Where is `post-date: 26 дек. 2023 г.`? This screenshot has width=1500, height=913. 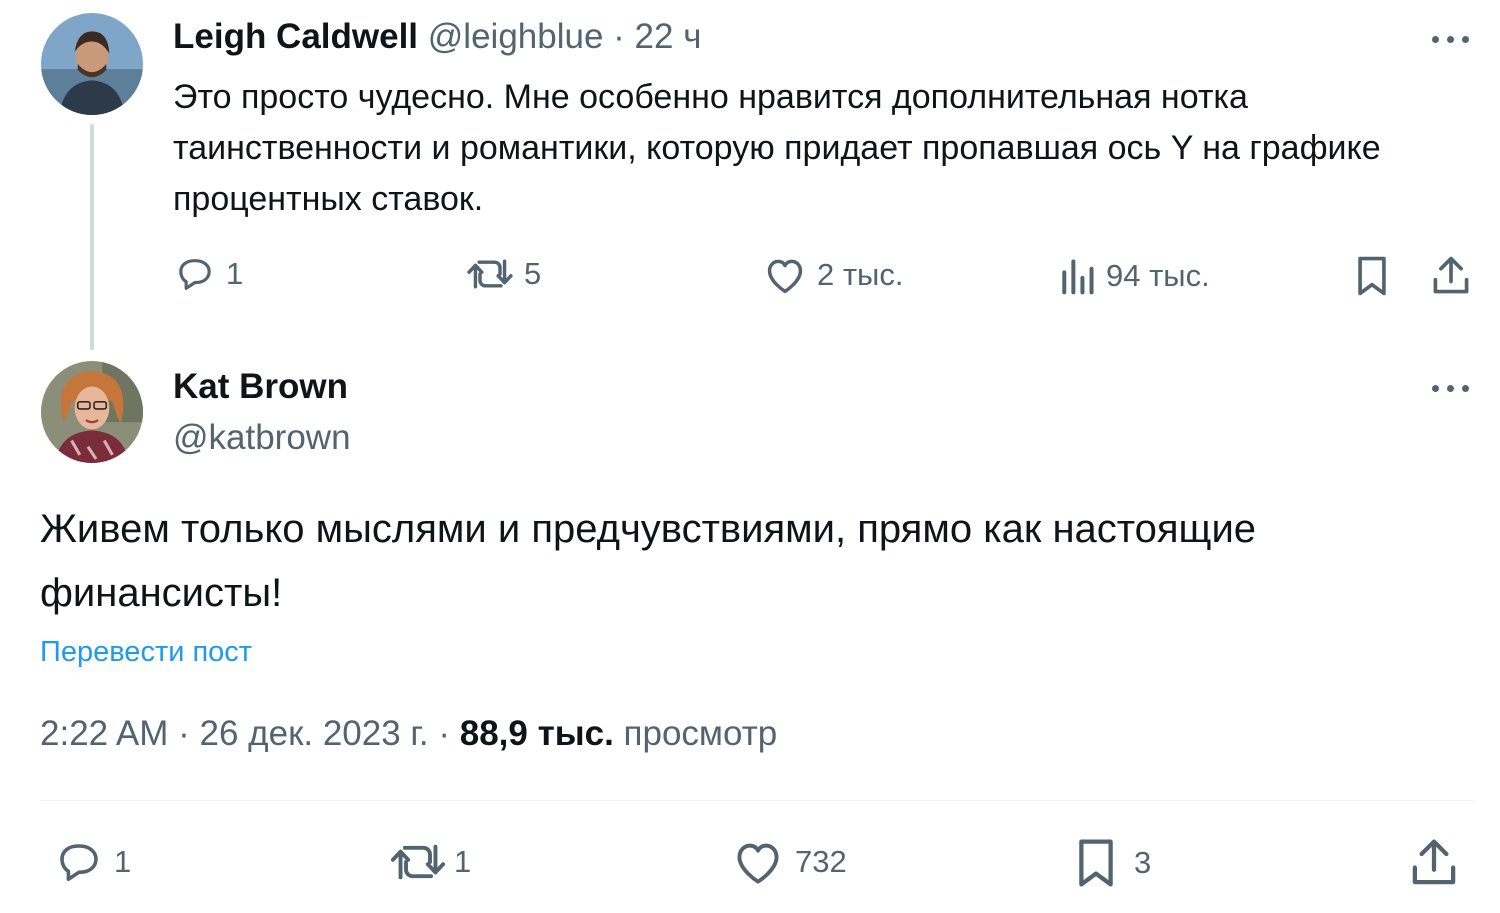
post-date: 26 дек. 2023 г. is located at coordinates (314, 733).